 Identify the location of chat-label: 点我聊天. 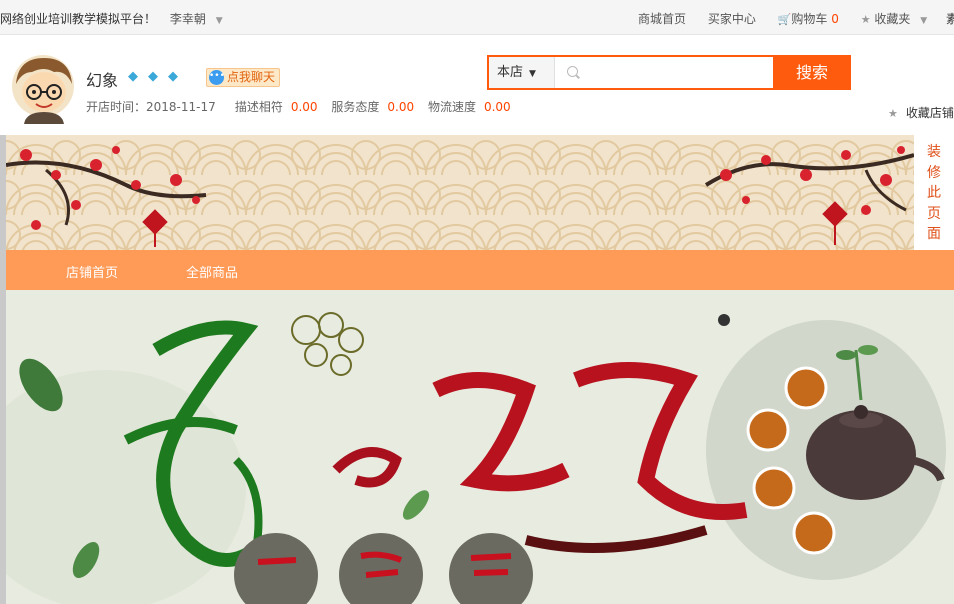
(251, 77).